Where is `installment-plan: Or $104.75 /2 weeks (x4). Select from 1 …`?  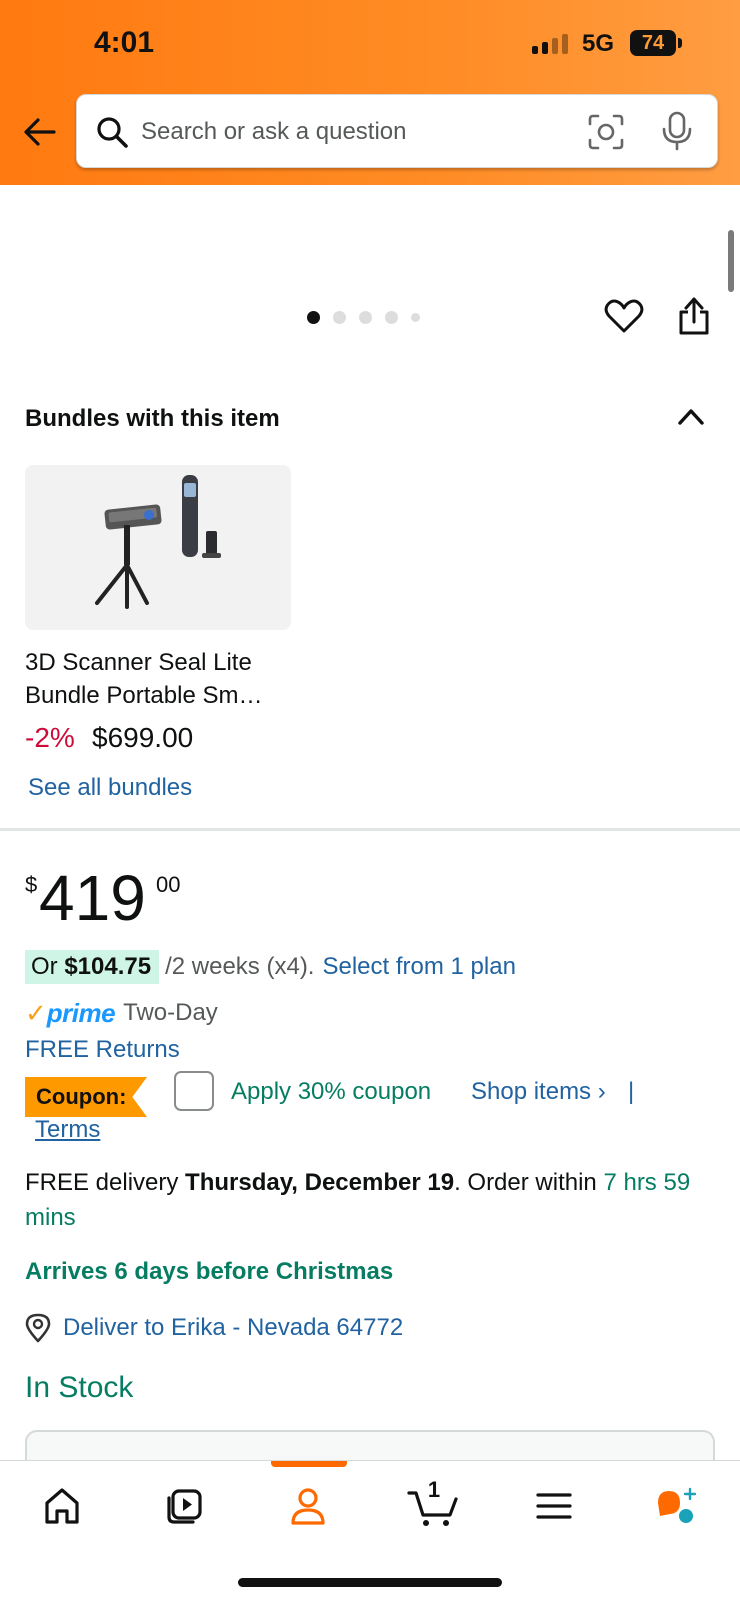 installment-plan: Or $104.75 /2 weeks (x4). Select from 1 … is located at coordinates (270, 967).